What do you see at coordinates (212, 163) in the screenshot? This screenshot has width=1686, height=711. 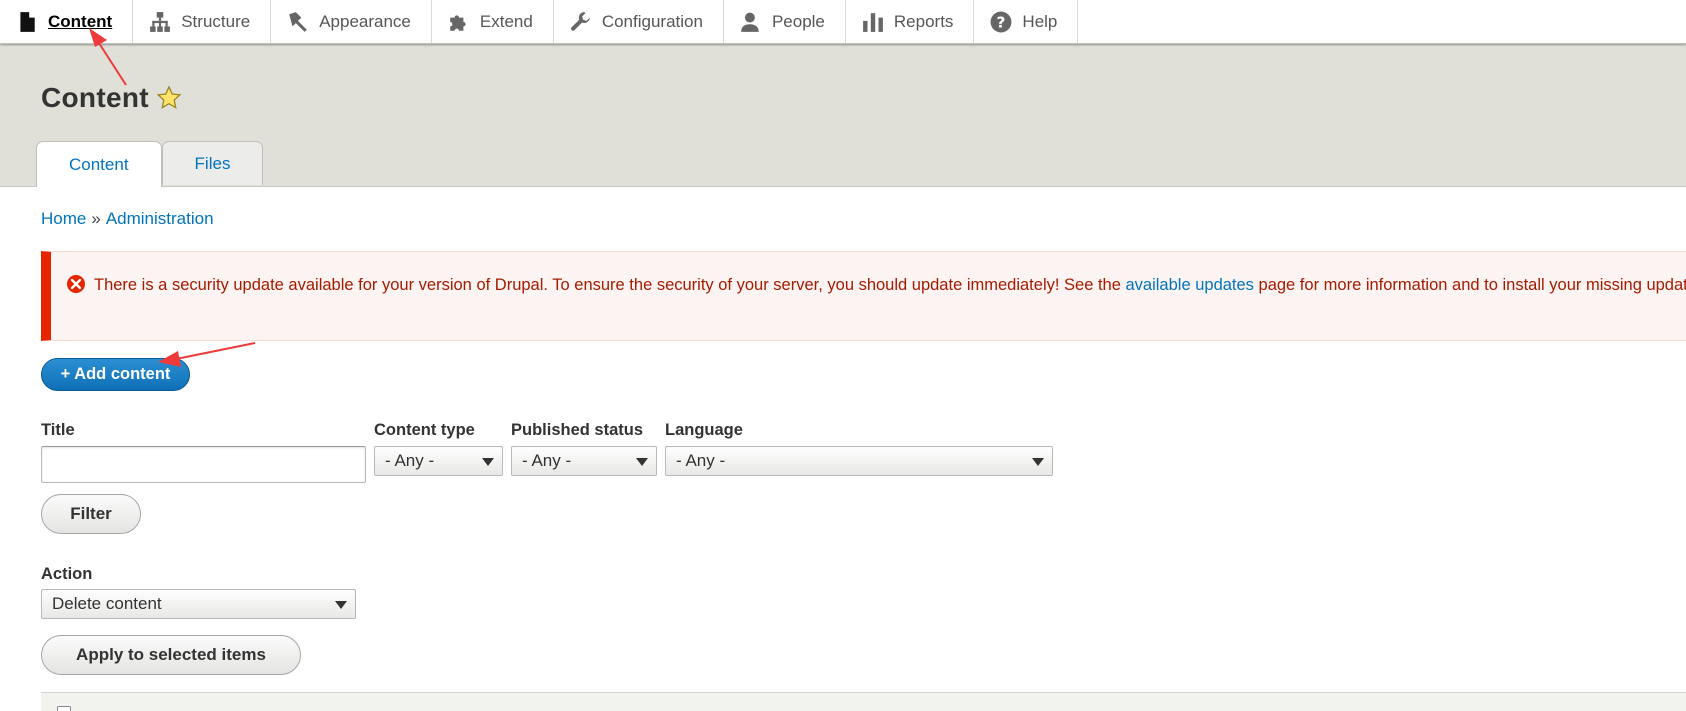 I see `tab-files: Files` at bounding box center [212, 163].